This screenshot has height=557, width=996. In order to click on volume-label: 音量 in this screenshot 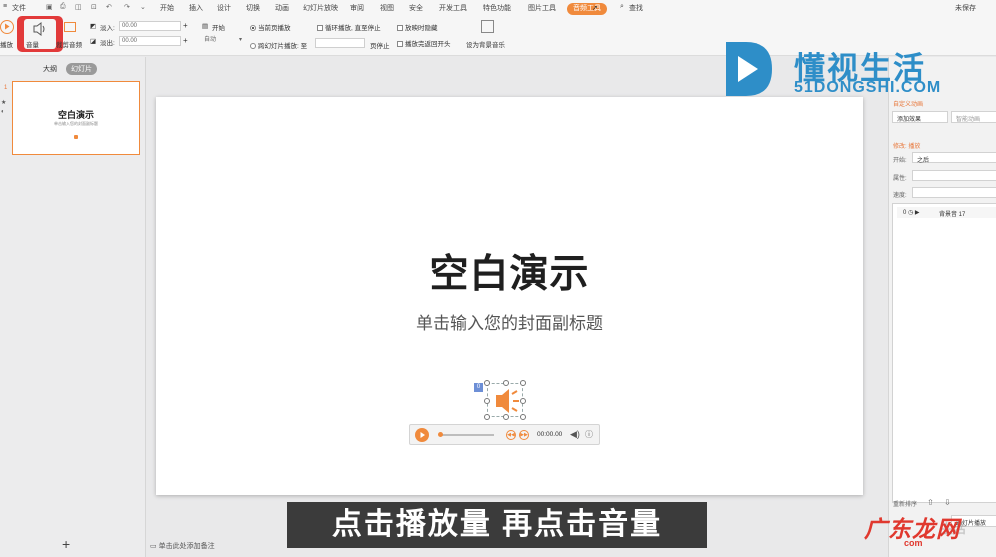, I will do `click(32, 45)`.